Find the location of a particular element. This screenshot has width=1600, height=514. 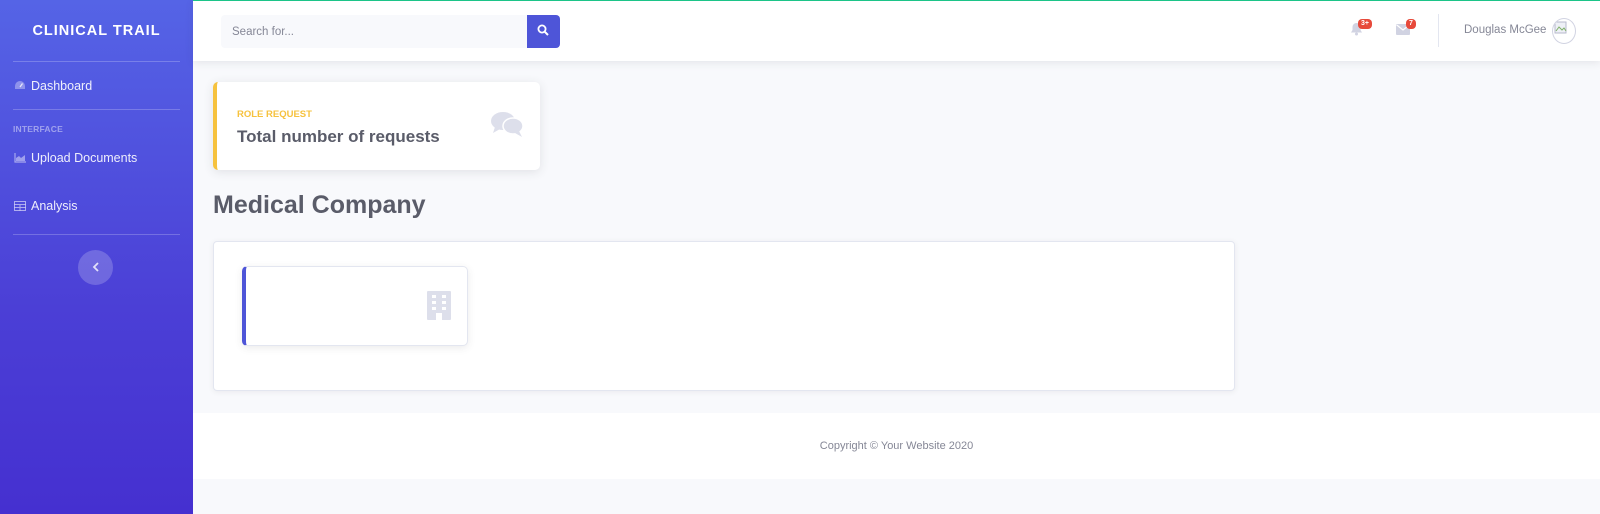

search-input is located at coordinates (374, 31).